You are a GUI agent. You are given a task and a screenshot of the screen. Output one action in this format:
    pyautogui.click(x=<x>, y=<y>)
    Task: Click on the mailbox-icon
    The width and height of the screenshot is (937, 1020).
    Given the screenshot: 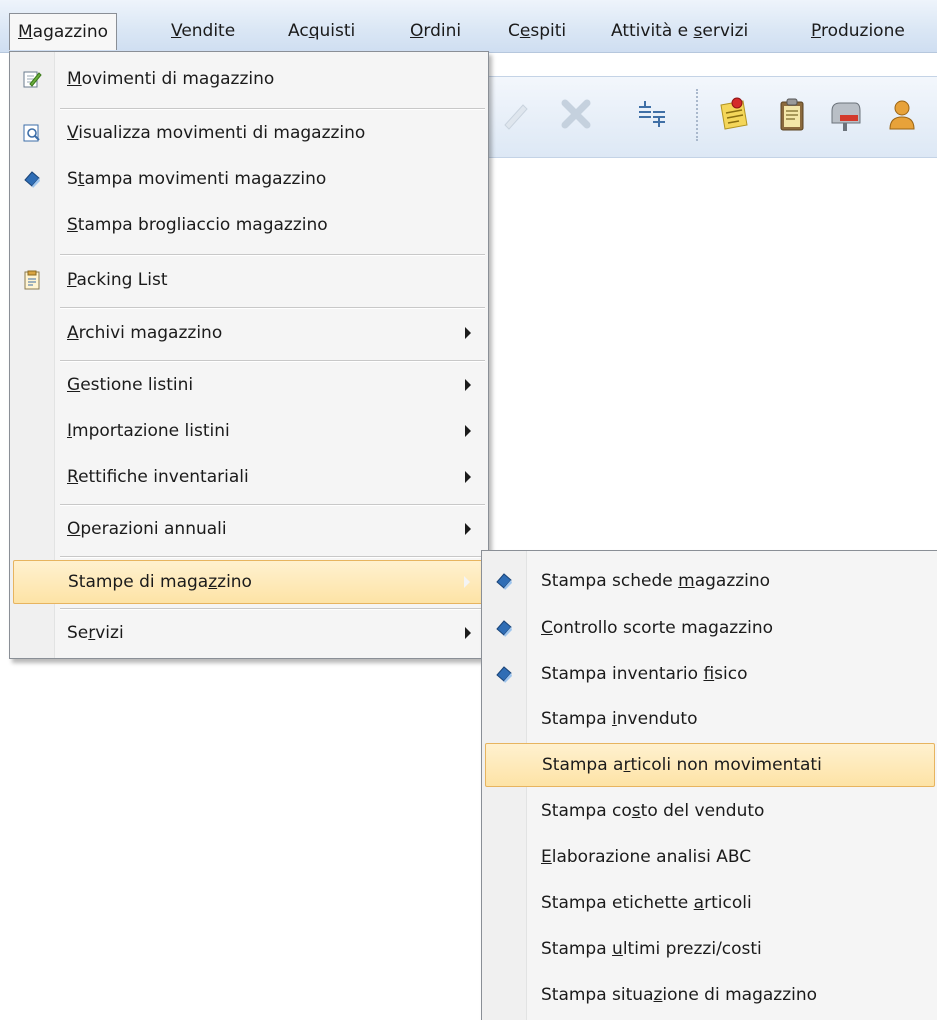 What is the action you would take?
    pyautogui.click(x=846, y=114)
    